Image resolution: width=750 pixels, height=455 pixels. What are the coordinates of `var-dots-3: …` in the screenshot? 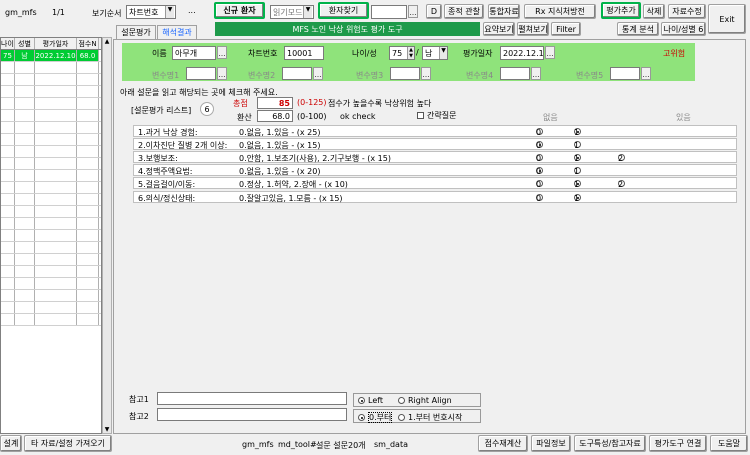 It's located at (426, 73).